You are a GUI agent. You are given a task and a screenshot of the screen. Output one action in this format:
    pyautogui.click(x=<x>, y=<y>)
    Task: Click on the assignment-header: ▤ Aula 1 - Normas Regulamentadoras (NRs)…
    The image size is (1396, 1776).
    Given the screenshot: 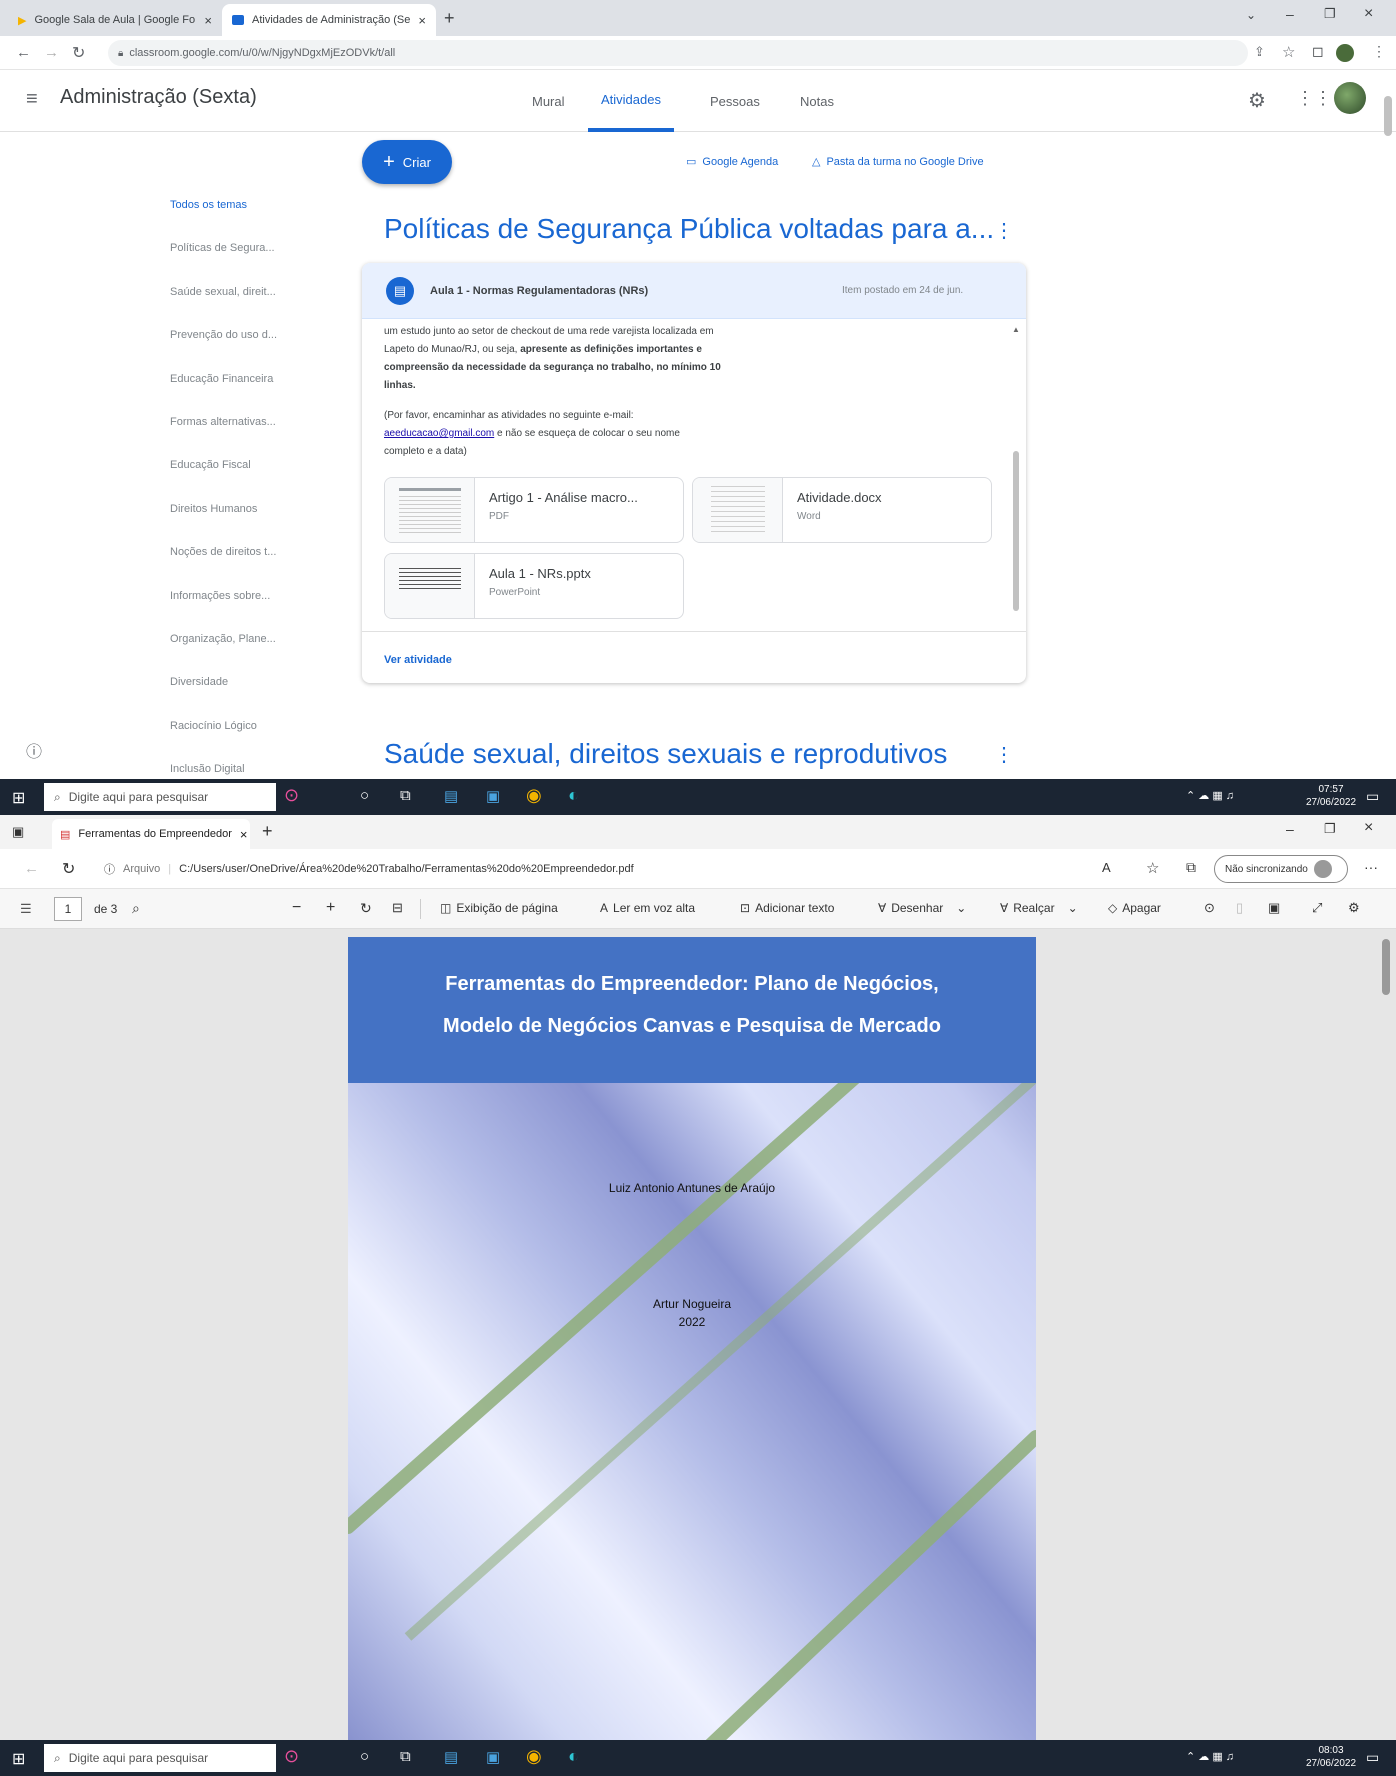 What is the action you would take?
    pyautogui.click(x=694, y=291)
    